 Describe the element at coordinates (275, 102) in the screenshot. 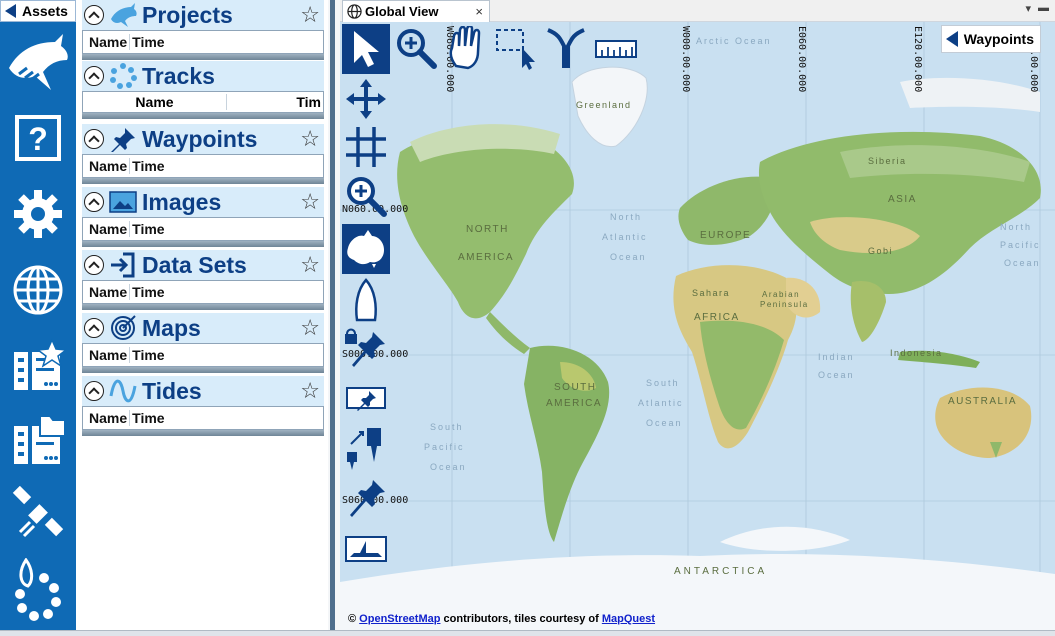

I see `time-column: Tim` at that location.